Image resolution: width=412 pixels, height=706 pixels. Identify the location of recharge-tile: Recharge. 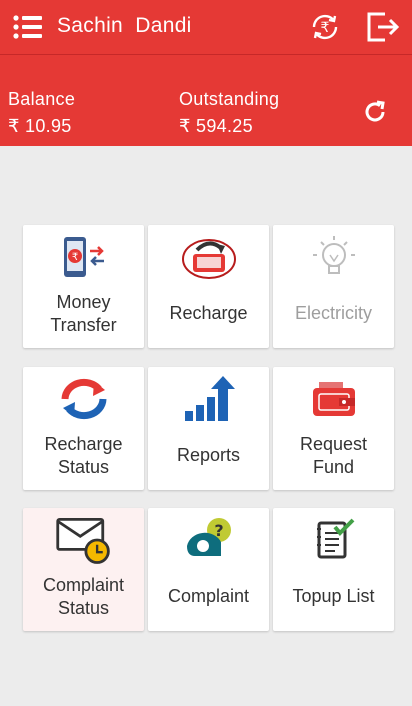
(208, 286).